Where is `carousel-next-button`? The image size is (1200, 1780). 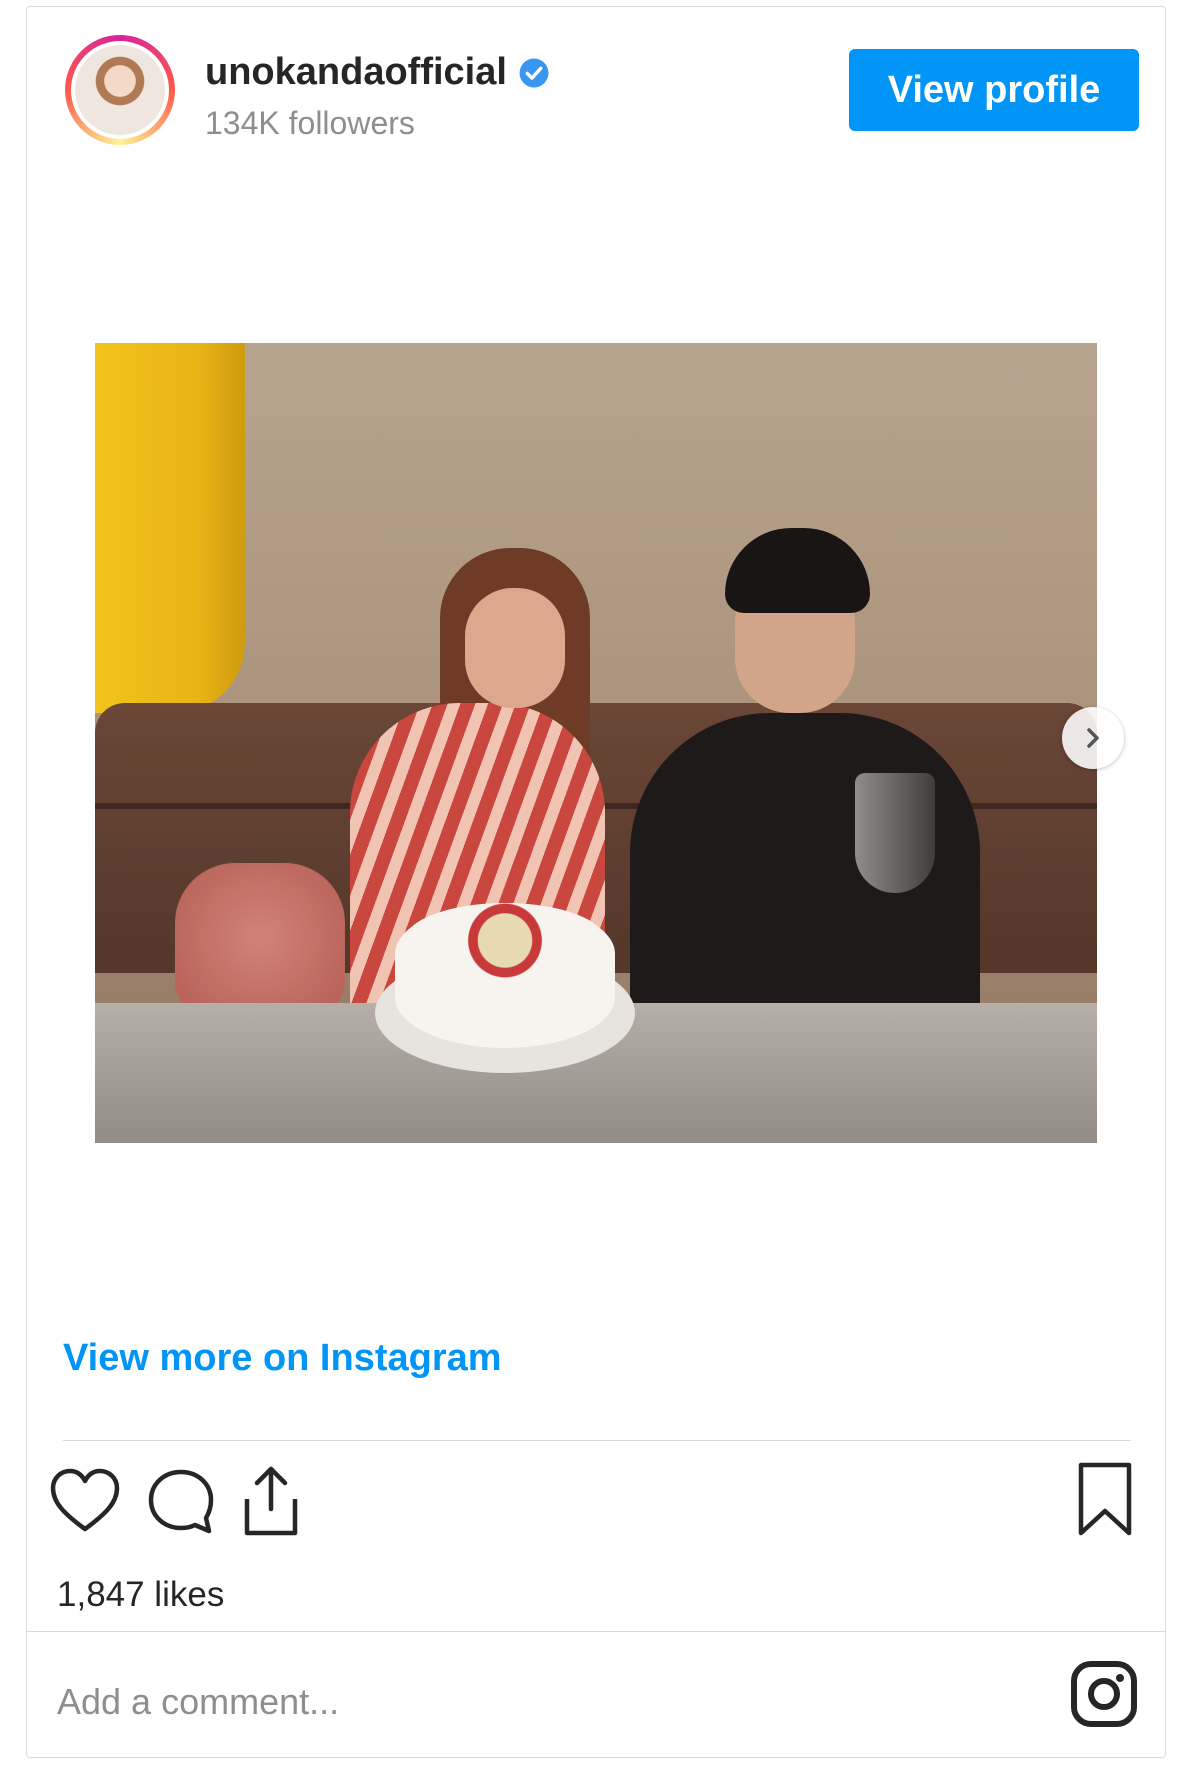 carousel-next-button is located at coordinates (1093, 738).